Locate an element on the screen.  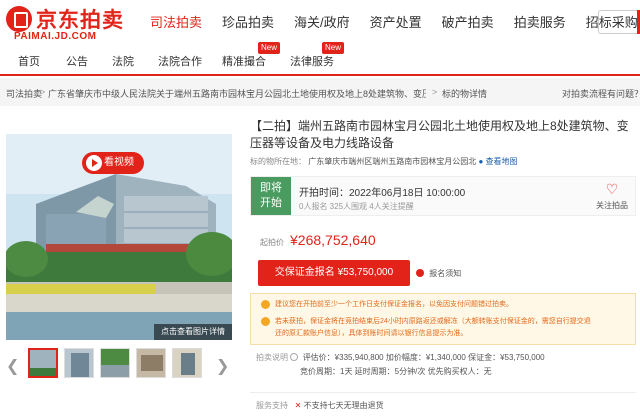
nav-treasure-auction: 珍品拍卖 is located at coordinates (248, 21).